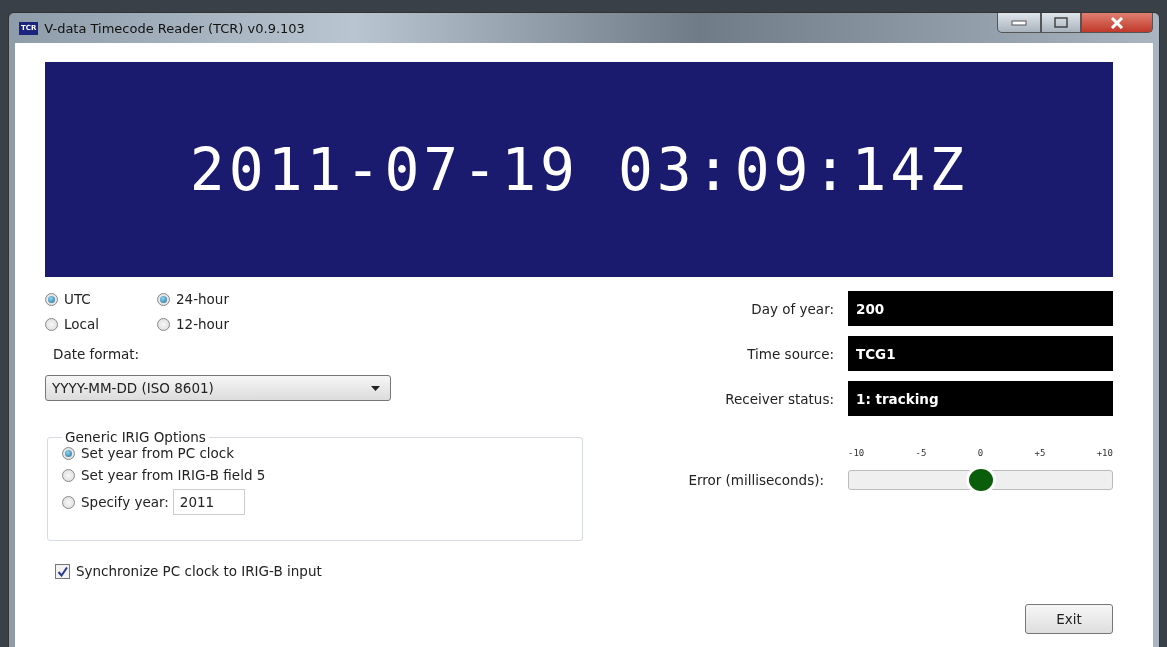 This screenshot has width=1167, height=647. I want to click on date-format-dropdown: YYYY-MM-DD (ISO 8601), so click(218, 388).